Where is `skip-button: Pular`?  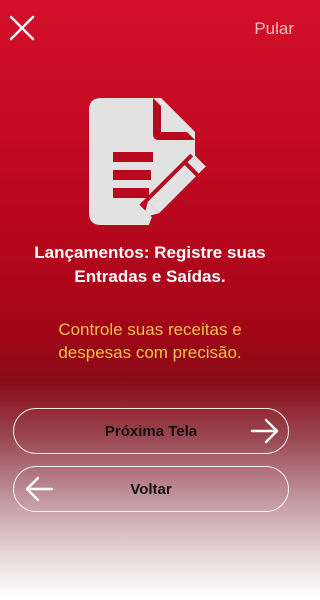
skip-button: Pular is located at coordinates (274, 29).